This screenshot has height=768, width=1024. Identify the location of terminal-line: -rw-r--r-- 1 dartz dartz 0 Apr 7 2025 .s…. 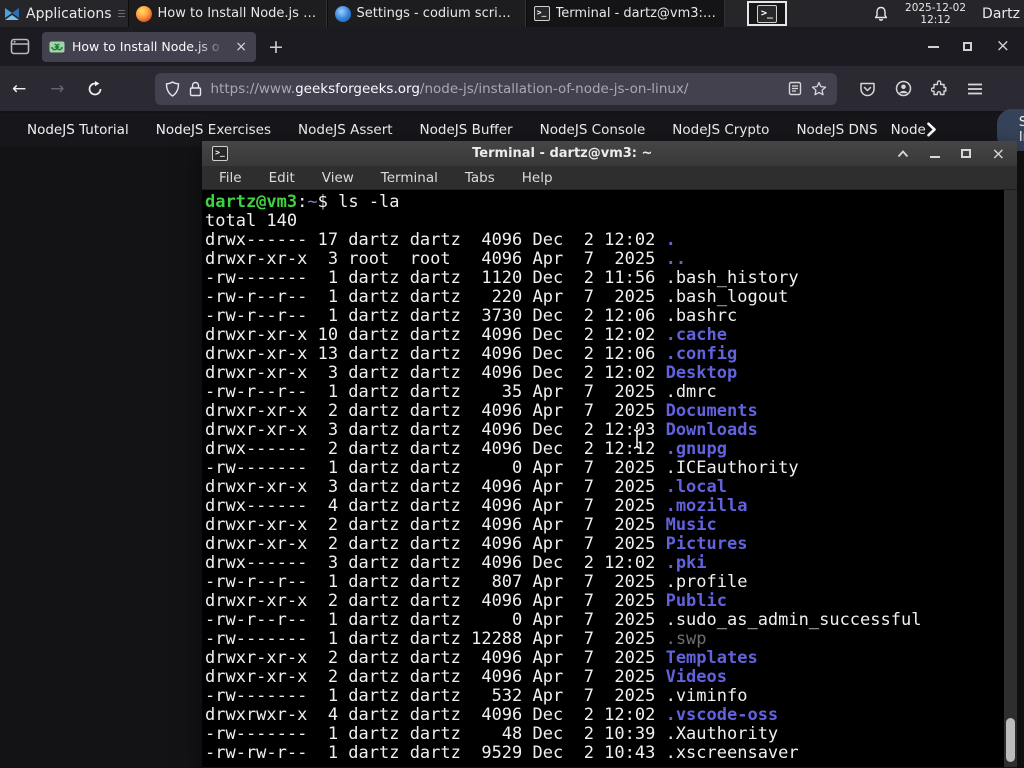
(563, 620).